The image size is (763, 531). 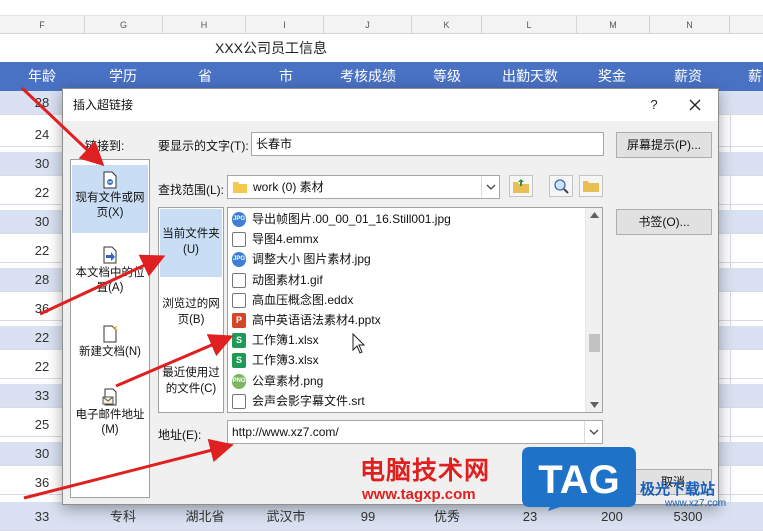 I want to click on address-input: http://www.xz7.com/, so click(x=415, y=432).